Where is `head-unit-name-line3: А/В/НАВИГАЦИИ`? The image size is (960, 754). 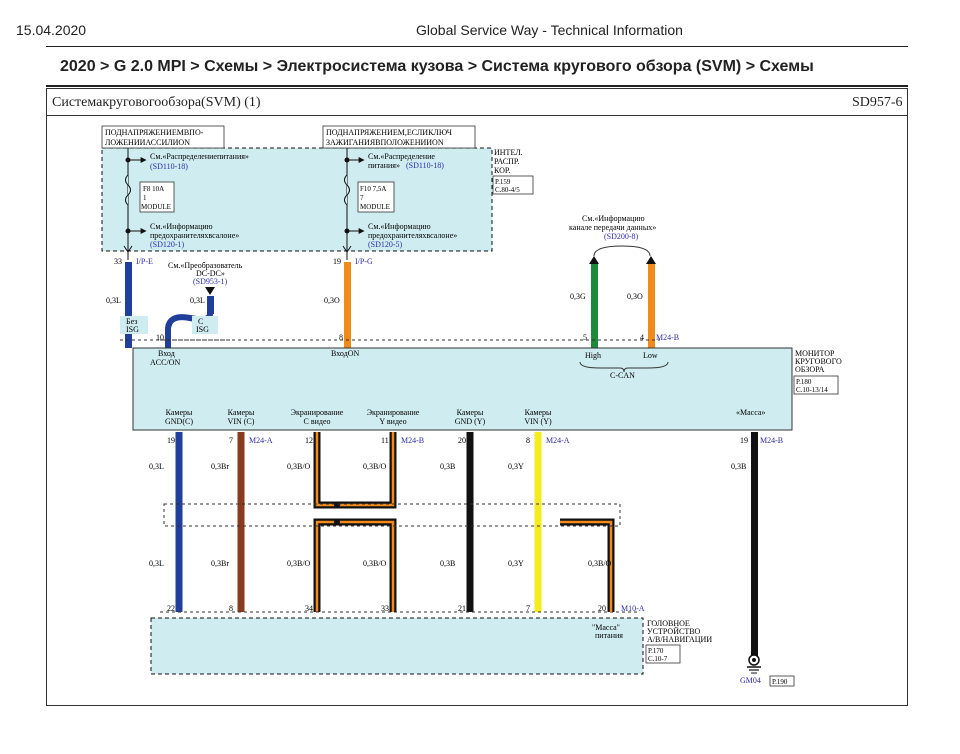 head-unit-name-line3: А/В/НАВИГАЦИИ is located at coordinates (679, 639).